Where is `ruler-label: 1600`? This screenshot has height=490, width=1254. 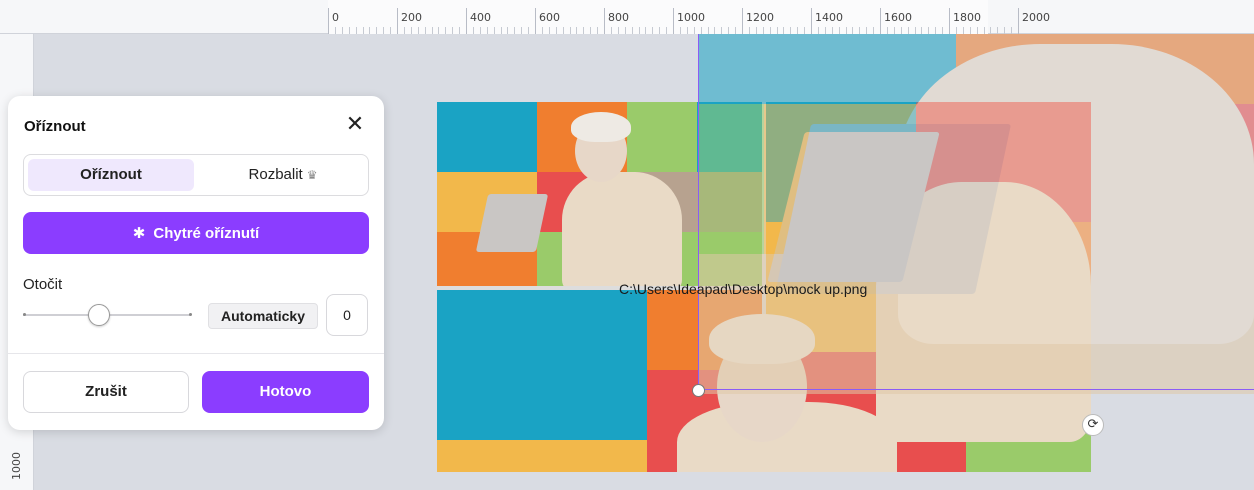 ruler-label: 1600 is located at coordinates (898, 17).